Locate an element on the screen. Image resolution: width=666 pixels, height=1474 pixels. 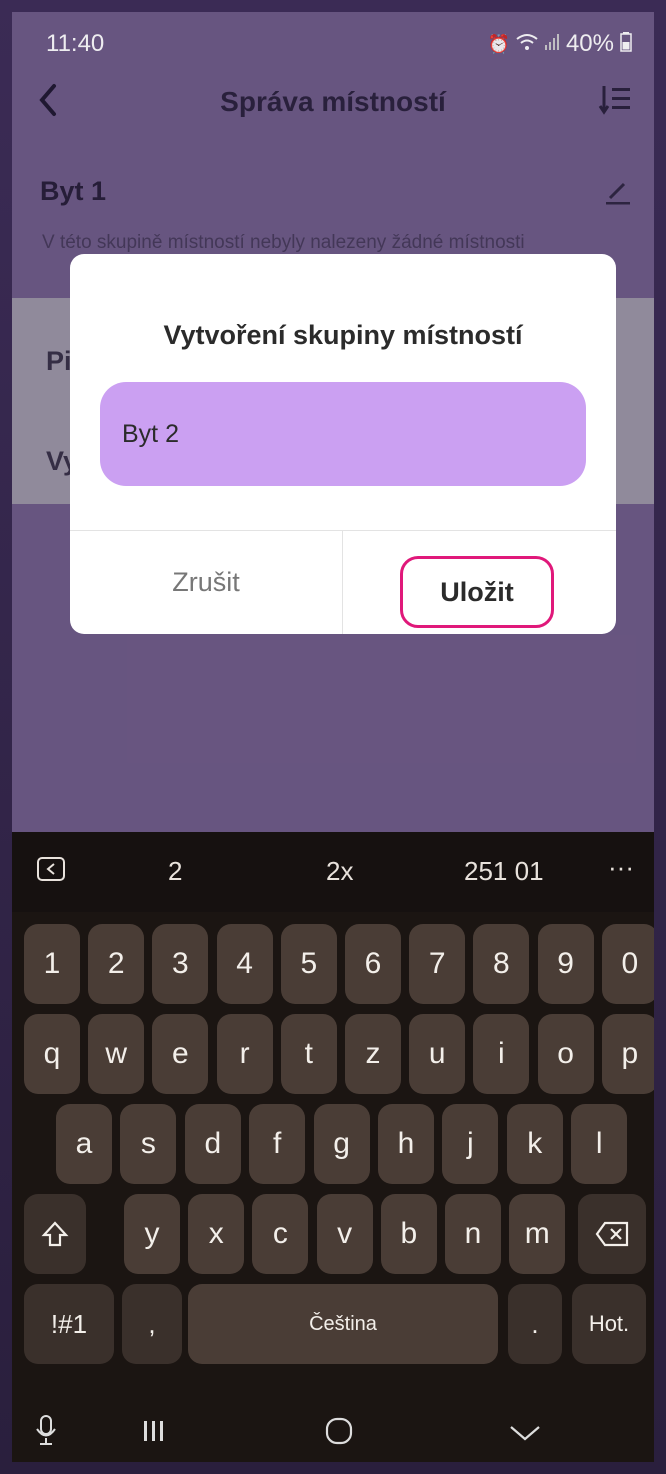
key-e: e is located at coordinates (180, 1054).